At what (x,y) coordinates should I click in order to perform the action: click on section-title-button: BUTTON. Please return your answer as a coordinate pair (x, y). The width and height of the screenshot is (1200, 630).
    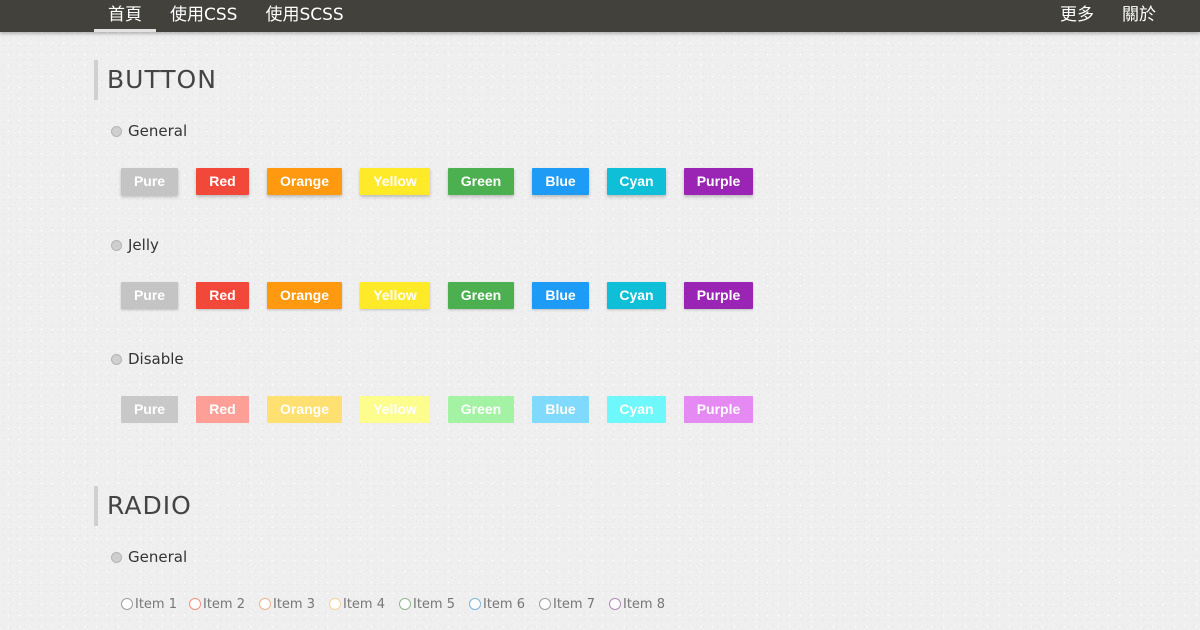
    Looking at the image, I should click on (155, 80).